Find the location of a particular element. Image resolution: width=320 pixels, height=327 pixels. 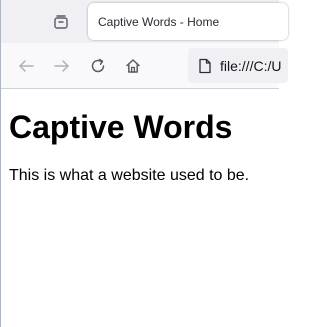

page-paragraph: This is what a website used to be. is located at coordinates (129, 175).